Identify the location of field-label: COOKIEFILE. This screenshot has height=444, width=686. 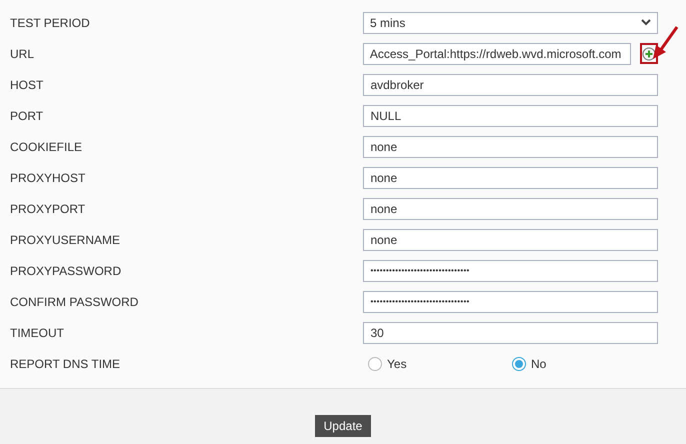
(47, 147).